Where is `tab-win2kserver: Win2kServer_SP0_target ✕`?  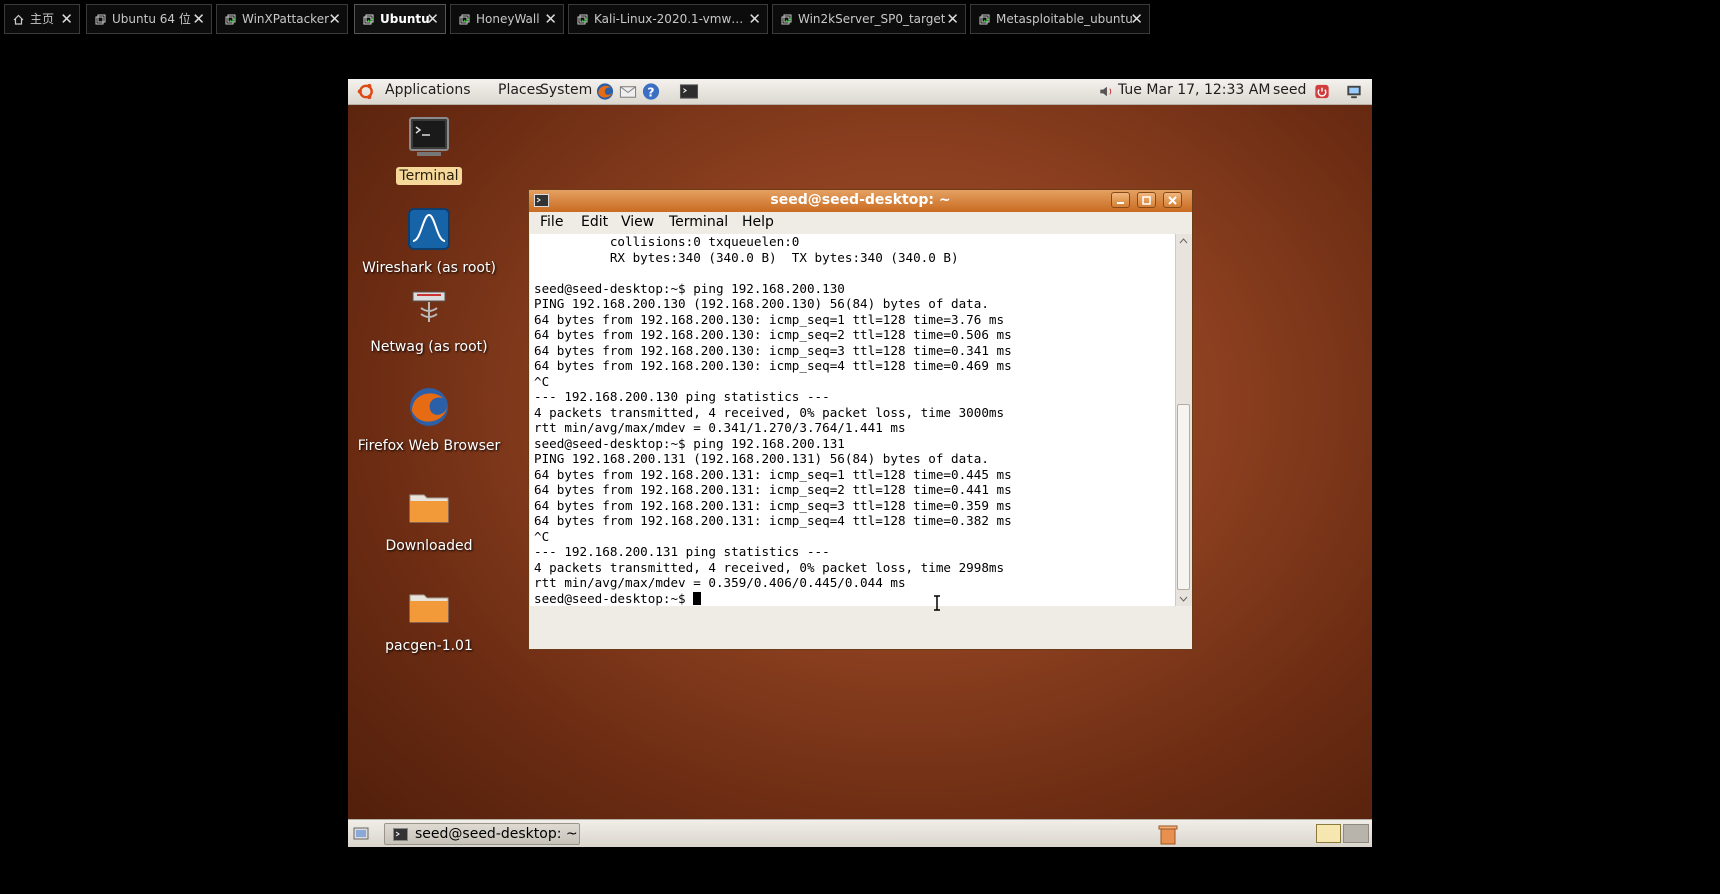 tab-win2kserver: Win2kServer_SP0_target ✕ is located at coordinates (869, 19).